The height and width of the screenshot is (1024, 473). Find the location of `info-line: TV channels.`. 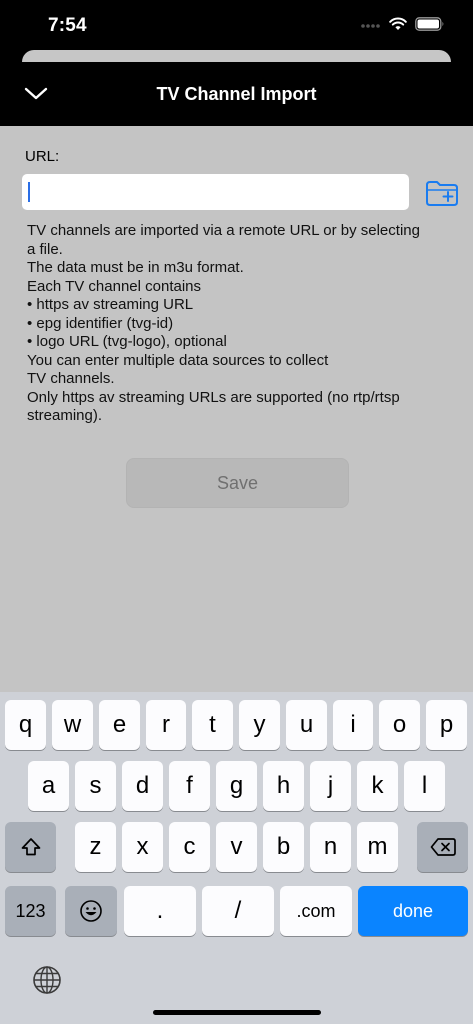

info-line: TV channels. is located at coordinates (71, 378).